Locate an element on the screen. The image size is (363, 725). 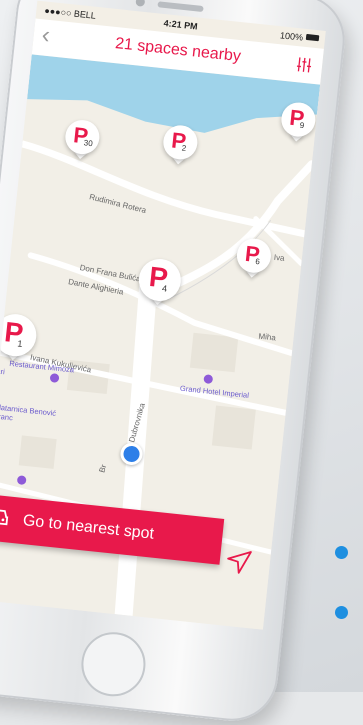
street-label: Iva is located at coordinates (279, 258).